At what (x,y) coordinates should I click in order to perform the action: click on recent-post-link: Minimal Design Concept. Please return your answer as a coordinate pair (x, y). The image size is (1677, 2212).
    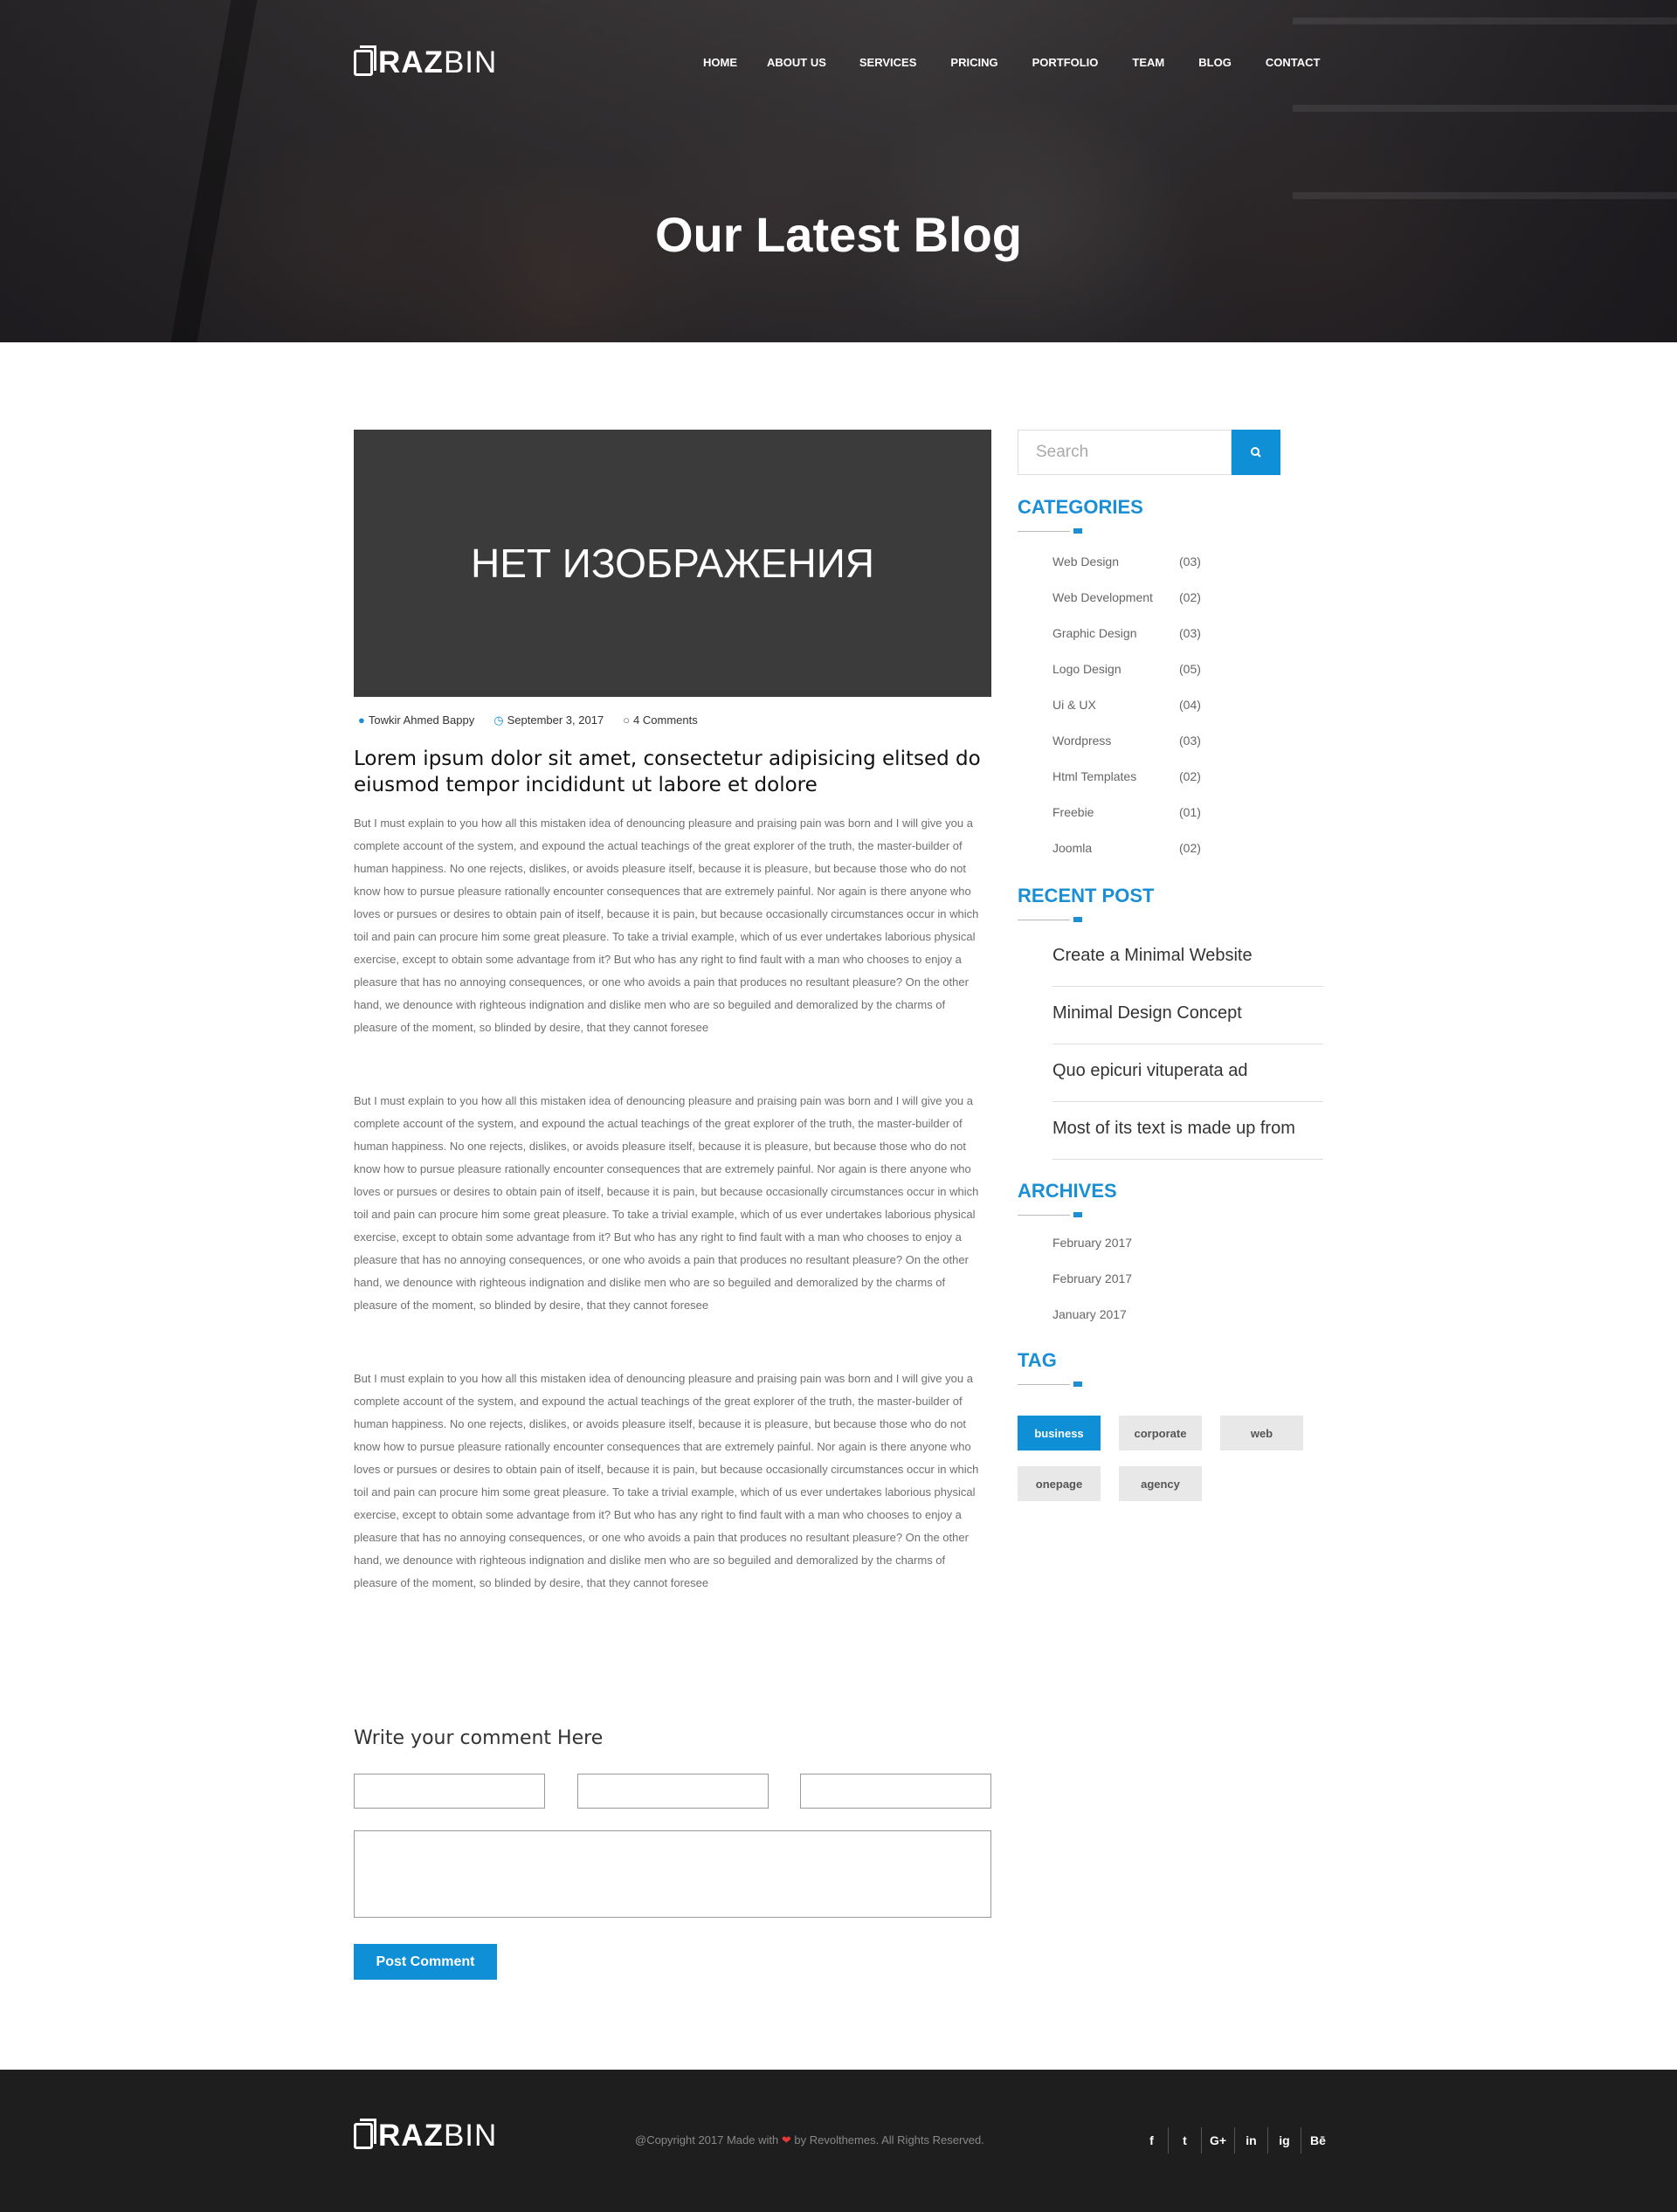
    Looking at the image, I should click on (1187, 1015).